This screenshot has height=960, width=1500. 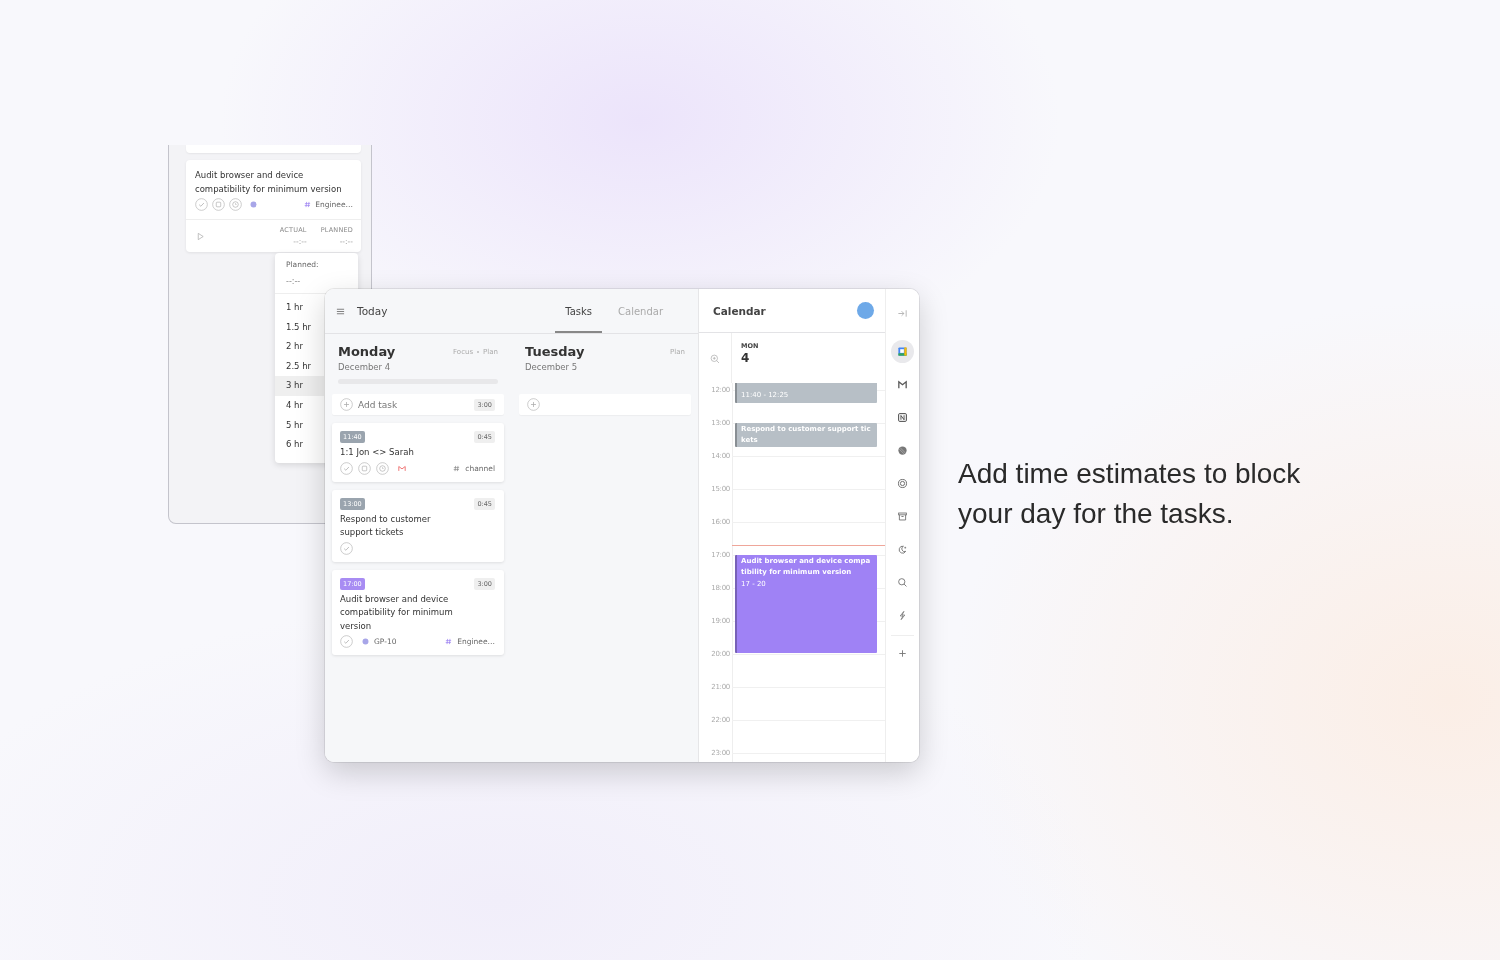 What do you see at coordinates (715, 359) in the screenshot?
I see `zoom-in-icon` at bounding box center [715, 359].